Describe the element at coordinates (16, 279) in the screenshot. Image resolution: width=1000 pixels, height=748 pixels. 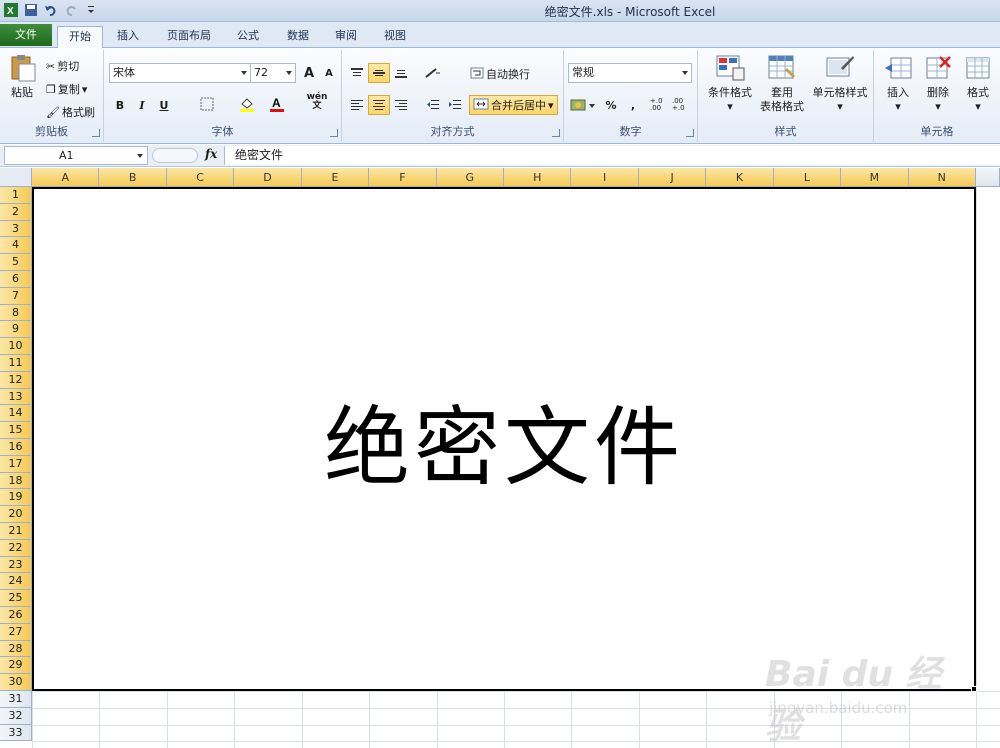
I see `row-header: 6` at that location.